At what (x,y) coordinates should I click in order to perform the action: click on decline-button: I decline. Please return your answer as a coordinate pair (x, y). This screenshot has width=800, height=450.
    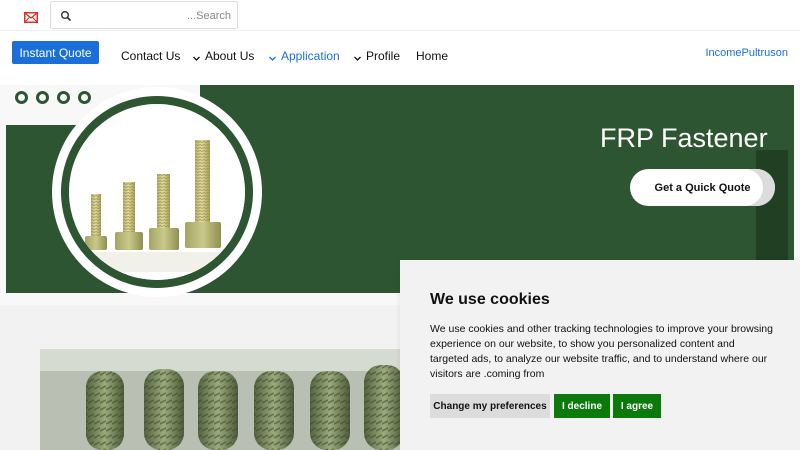
    Looking at the image, I should click on (582, 406).